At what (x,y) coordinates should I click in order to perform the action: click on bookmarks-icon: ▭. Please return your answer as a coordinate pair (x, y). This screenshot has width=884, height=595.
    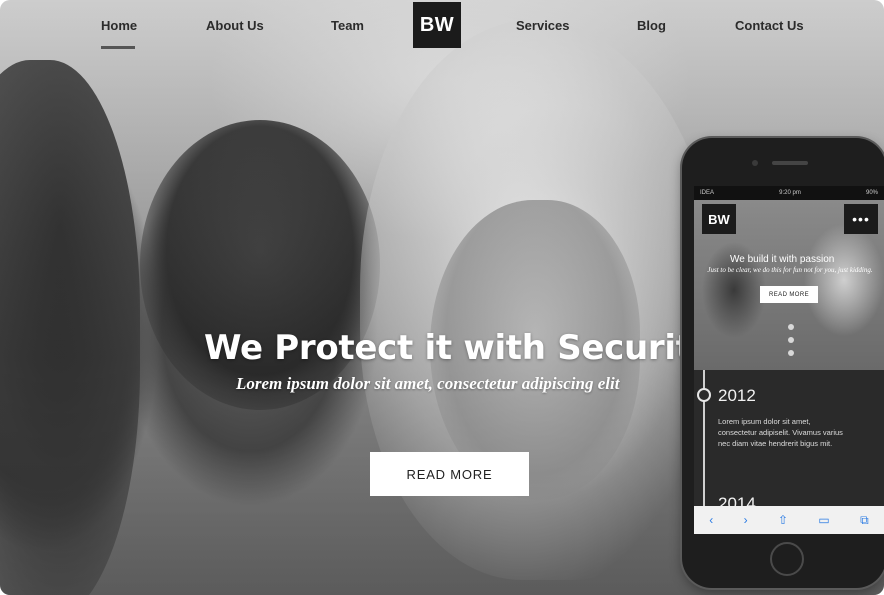
    Looking at the image, I should click on (823, 520).